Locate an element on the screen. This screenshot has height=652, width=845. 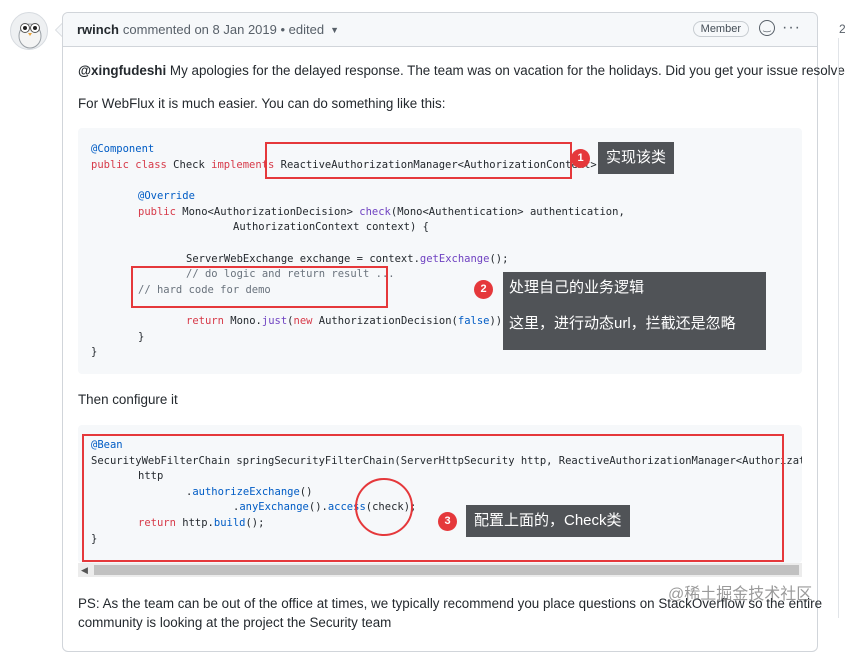
annotation-tip-2-line-1: 处理自己的业务逻辑 is located at coordinates (577, 287).